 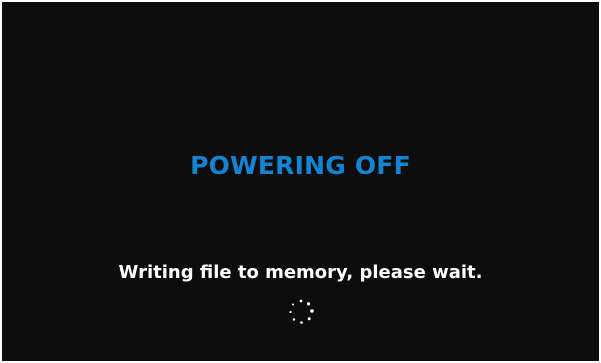 What do you see at coordinates (300, 272) in the screenshot?
I see `status-message: Writing file to memory, please wait.` at bounding box center [300, 272].